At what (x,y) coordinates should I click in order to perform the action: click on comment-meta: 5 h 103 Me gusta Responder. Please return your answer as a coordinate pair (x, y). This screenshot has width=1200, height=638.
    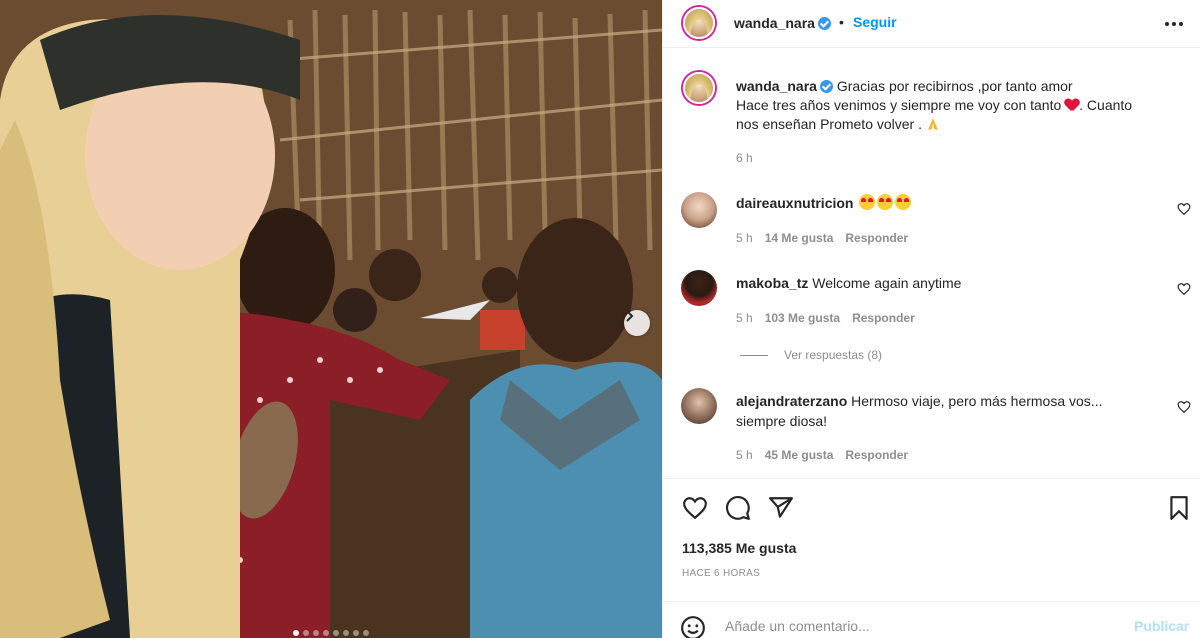
    Looking at the image, I should click on (825, 318).